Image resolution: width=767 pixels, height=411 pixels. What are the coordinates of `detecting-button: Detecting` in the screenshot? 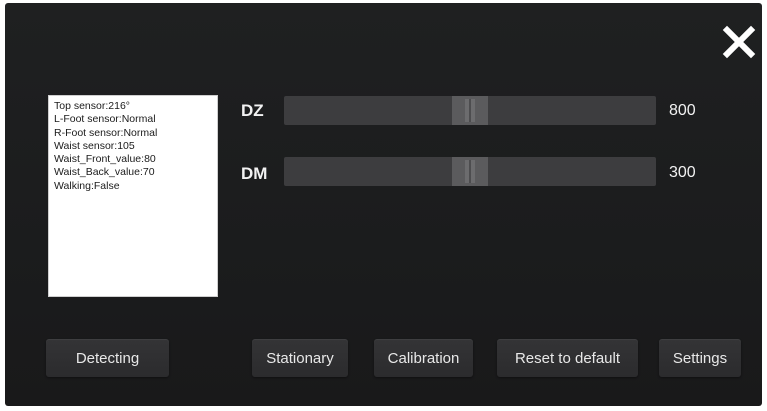 It's located at (107, 358).